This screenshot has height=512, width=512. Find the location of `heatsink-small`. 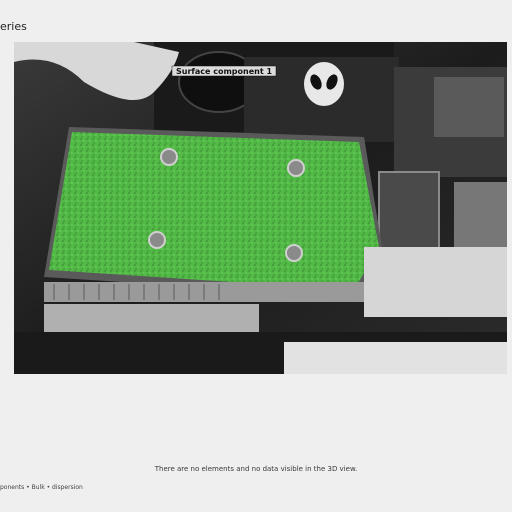

heatsink-small is located at coordinates (480, 217).